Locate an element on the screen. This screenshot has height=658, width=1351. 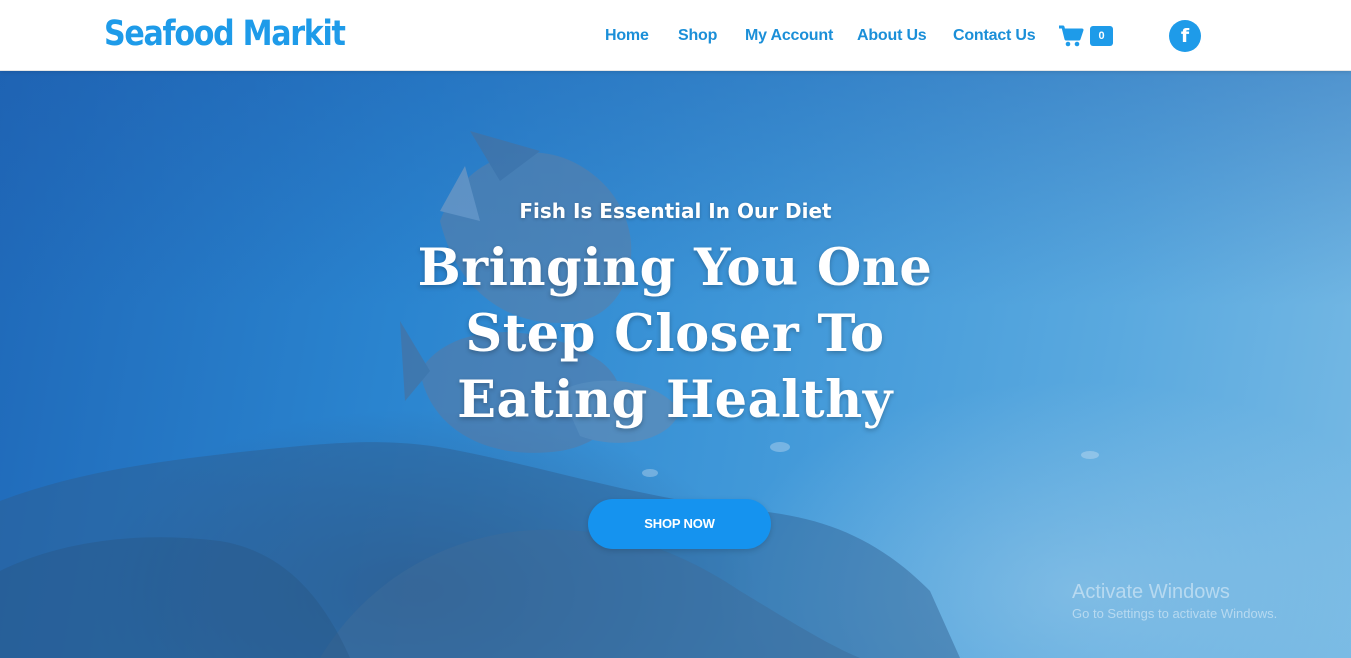
nav-contact-us: Contact Us is located at coordinates (994, 36).